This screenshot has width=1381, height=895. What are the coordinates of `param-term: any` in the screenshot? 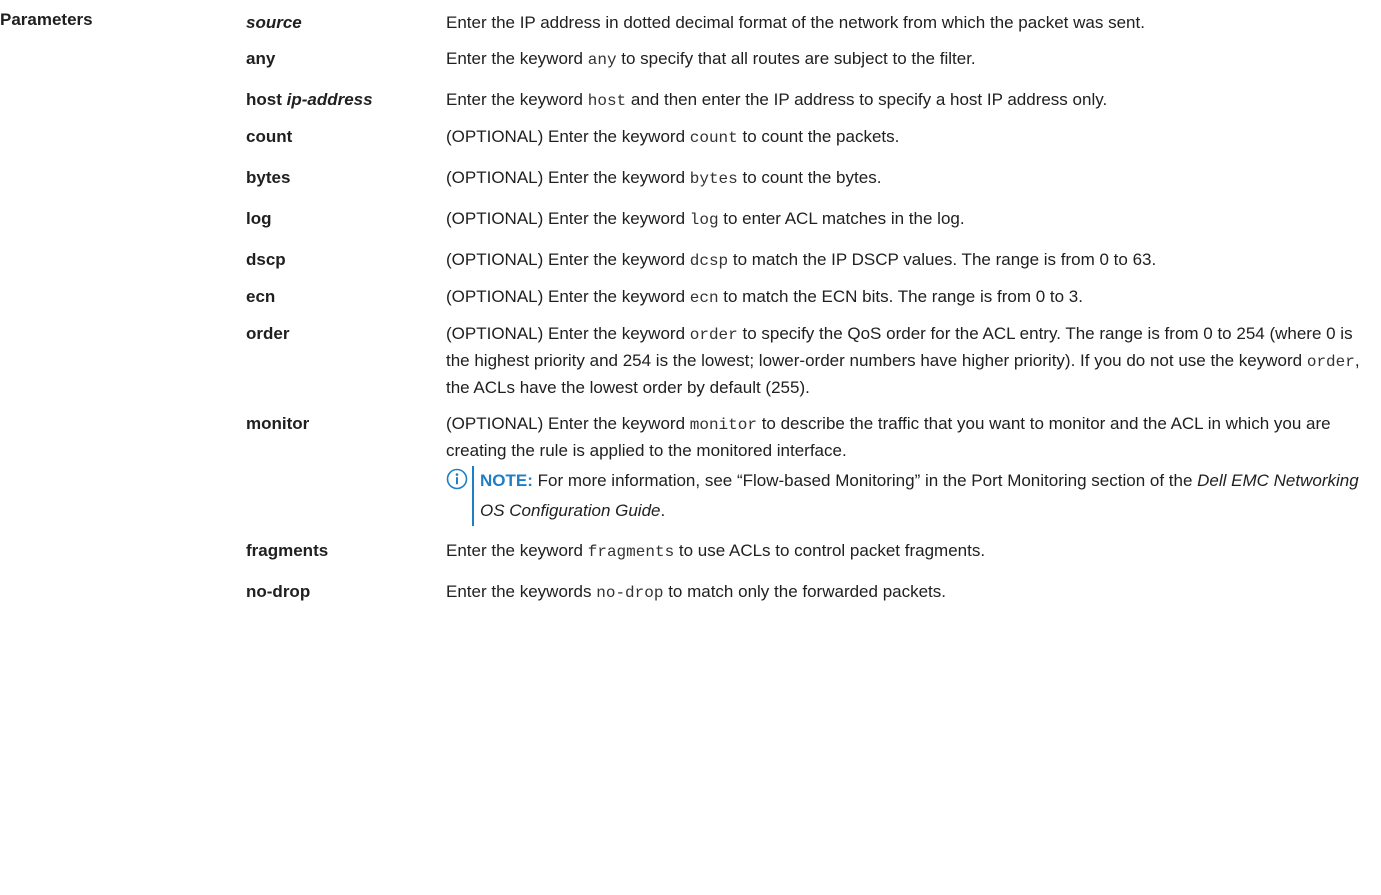 It's located at (261, 58).